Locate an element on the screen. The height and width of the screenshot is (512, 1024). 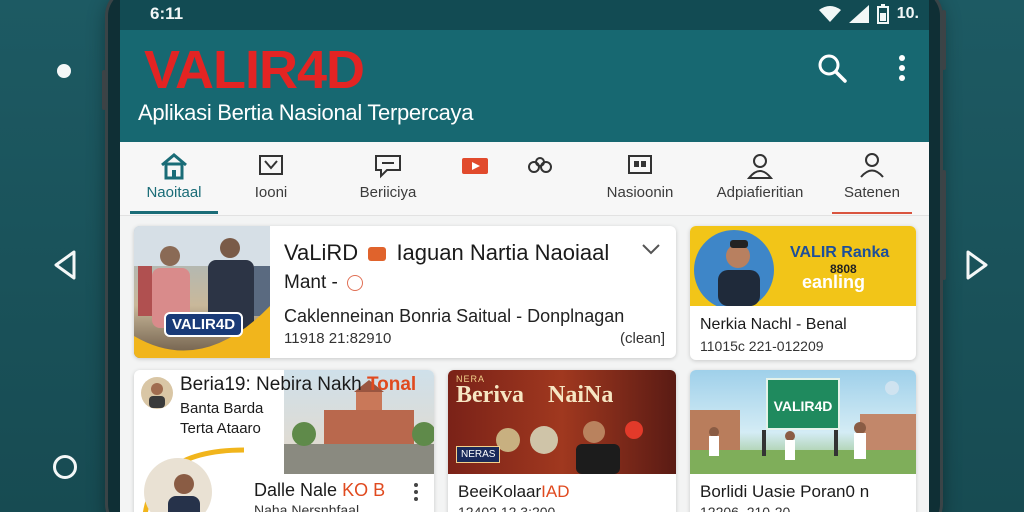
signal-icon is located at coordinates (858, 14).